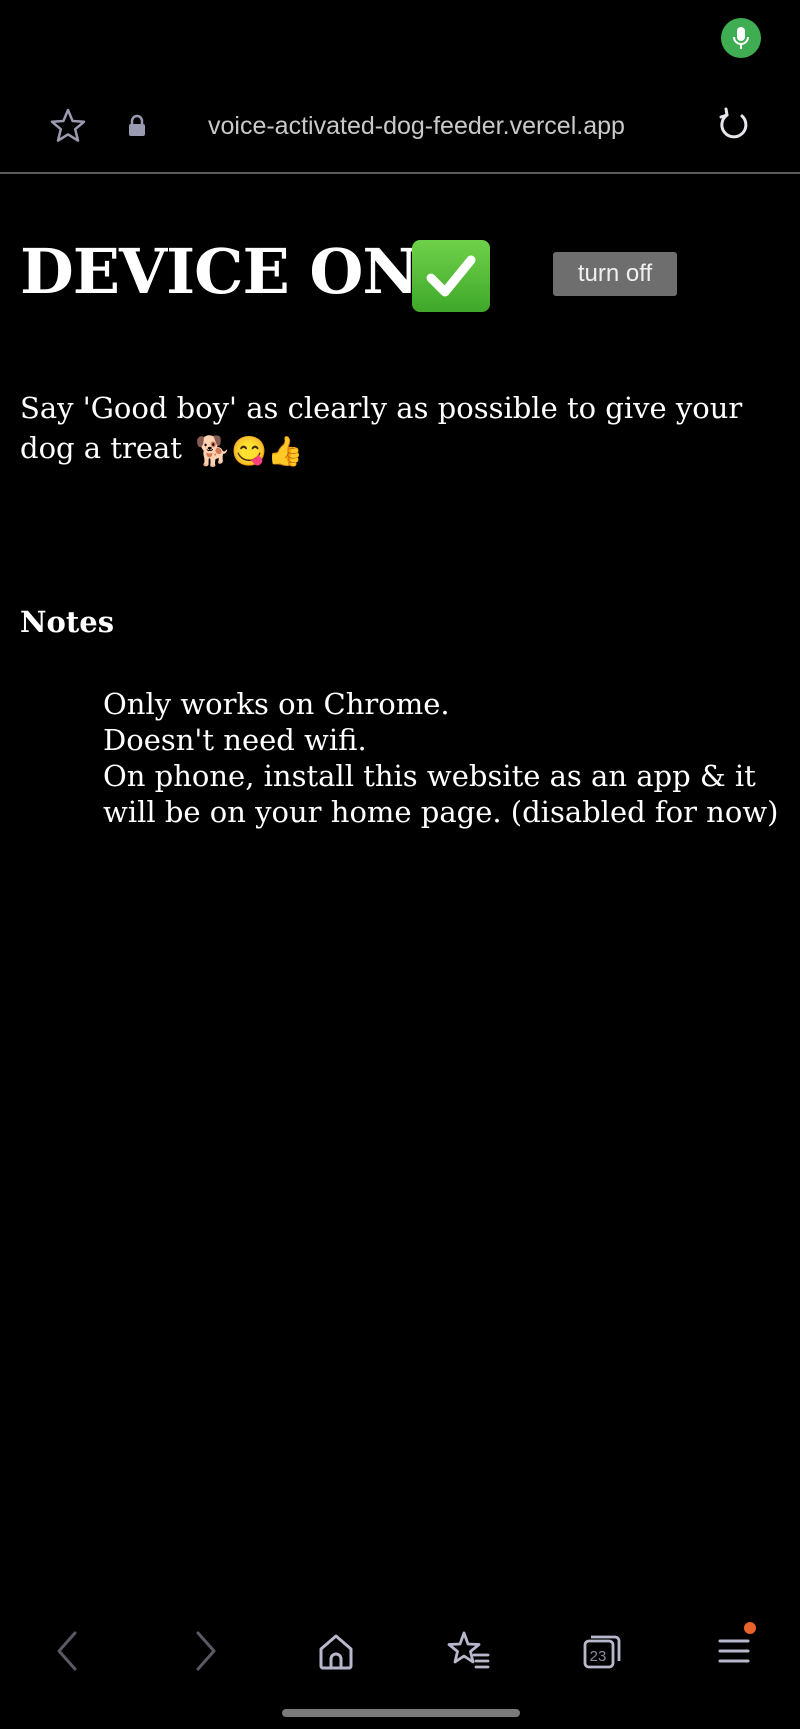  I want to click on notes-heading: Notes, so click(67, 622).